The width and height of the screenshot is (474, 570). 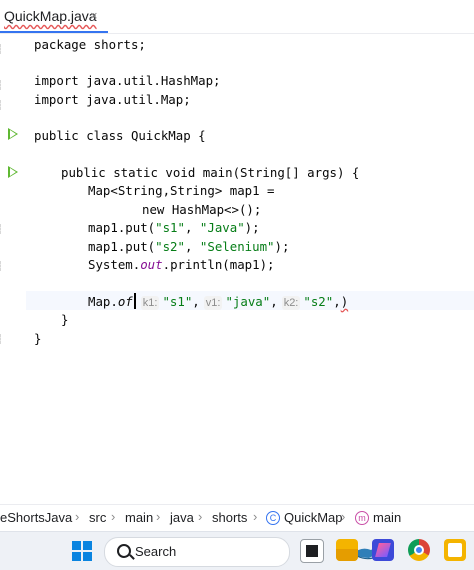 I want to click on code-line-package: package shorts;, so click(x=90, y=44).